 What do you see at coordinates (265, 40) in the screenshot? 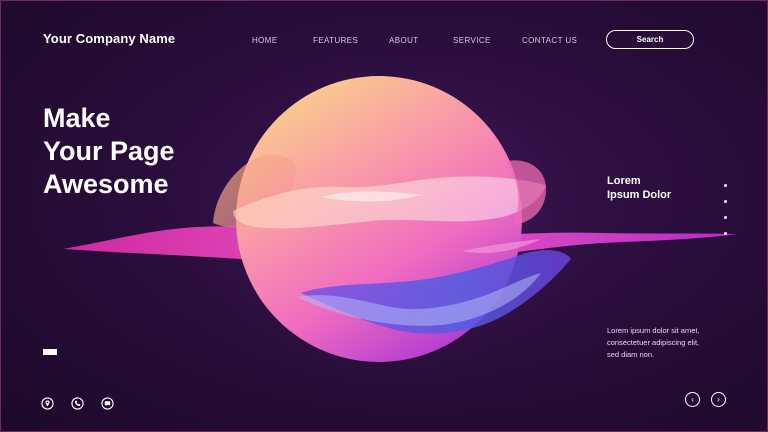
I see `nav-home: HOME` at bounding box center [265, 40].